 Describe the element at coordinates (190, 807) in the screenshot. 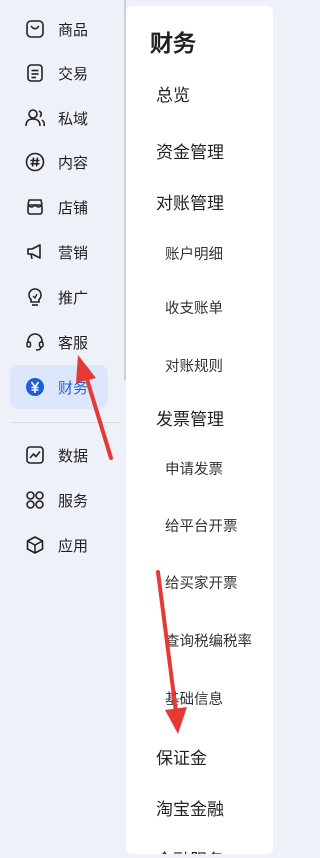

I see `menu-item-taobao-finance: 淘宝金融` at that location.